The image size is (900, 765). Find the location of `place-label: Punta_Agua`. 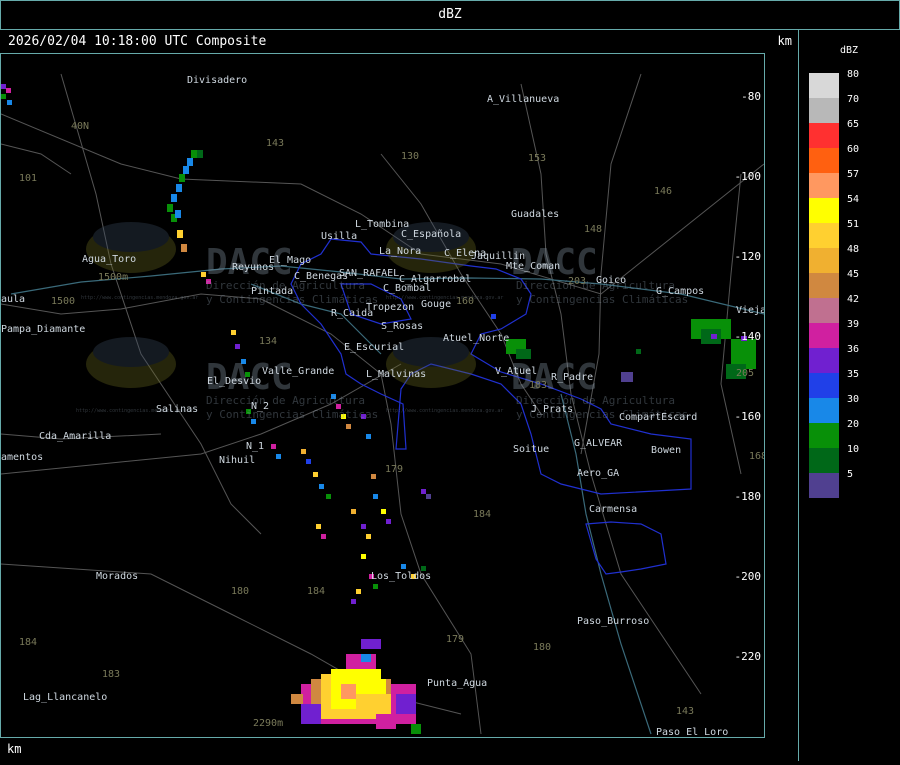

place-label: Punta_Agua is located at coordinates (457, 683).